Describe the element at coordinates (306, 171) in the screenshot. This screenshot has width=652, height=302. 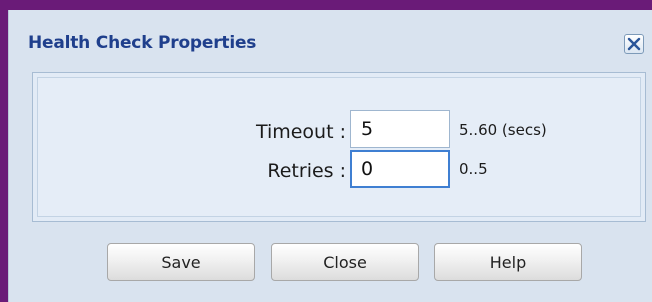
I see `retries-label: Retries :` at that location.